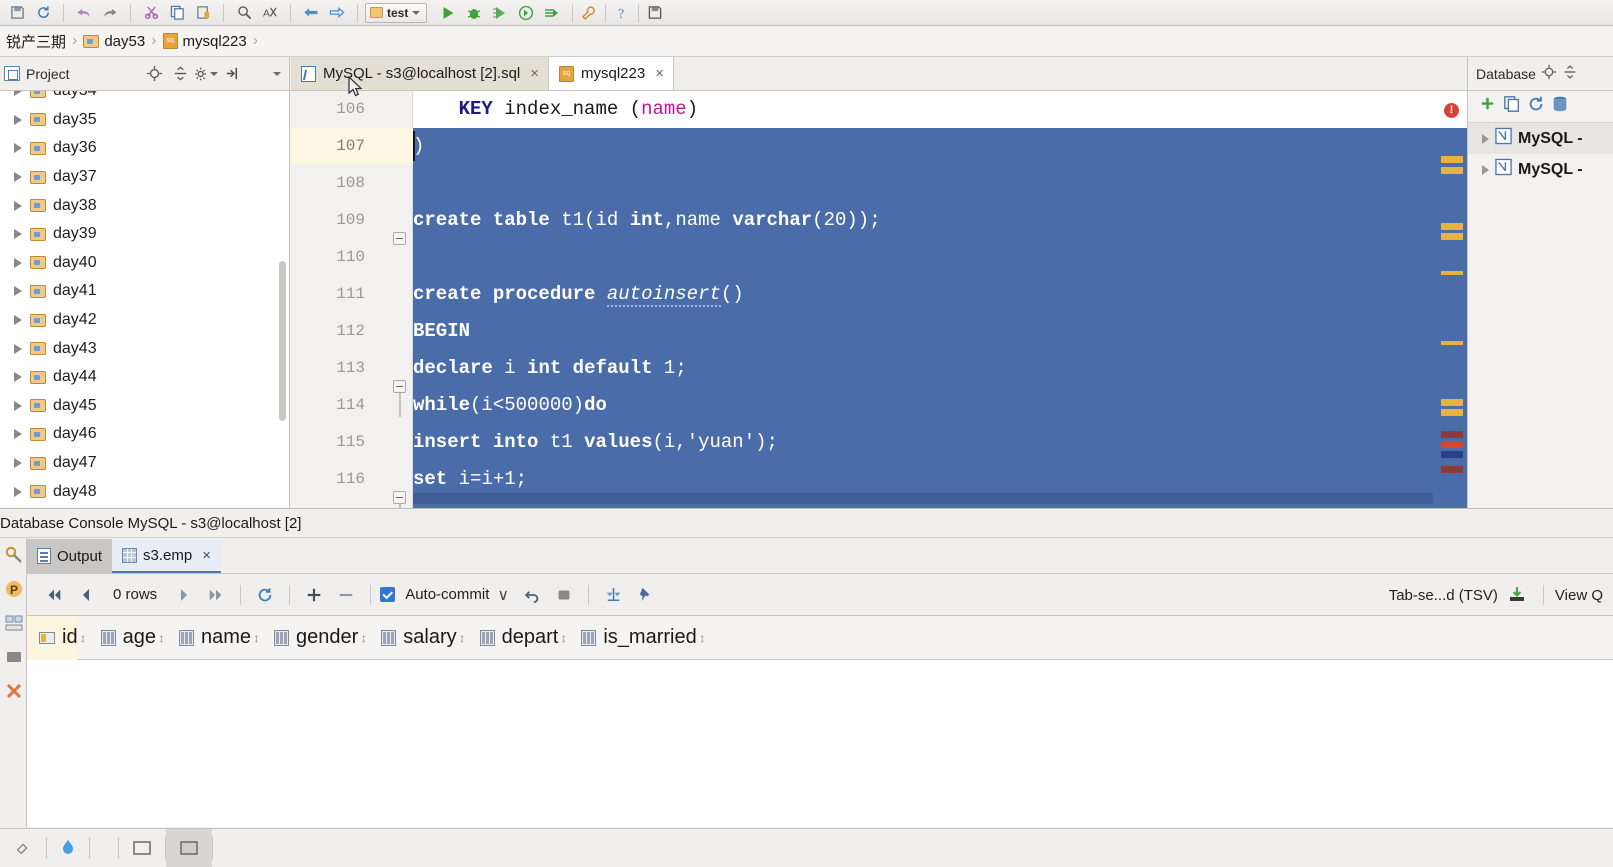  What do you see at coordinates (1512, 106) in the screenshot?
I see `duplicate-icon` at bounding box center [1512, 106].